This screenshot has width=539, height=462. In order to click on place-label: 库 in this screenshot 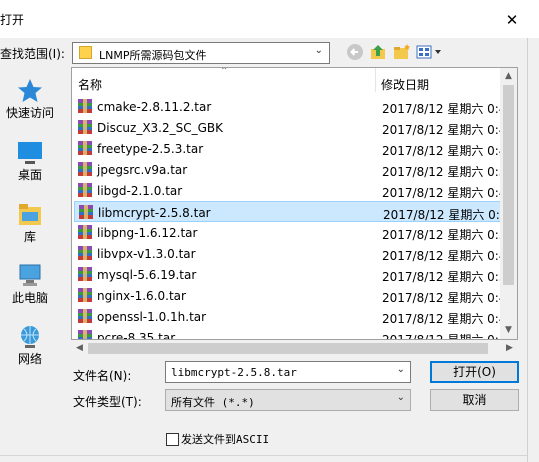, I will do `click(29, 237)`.